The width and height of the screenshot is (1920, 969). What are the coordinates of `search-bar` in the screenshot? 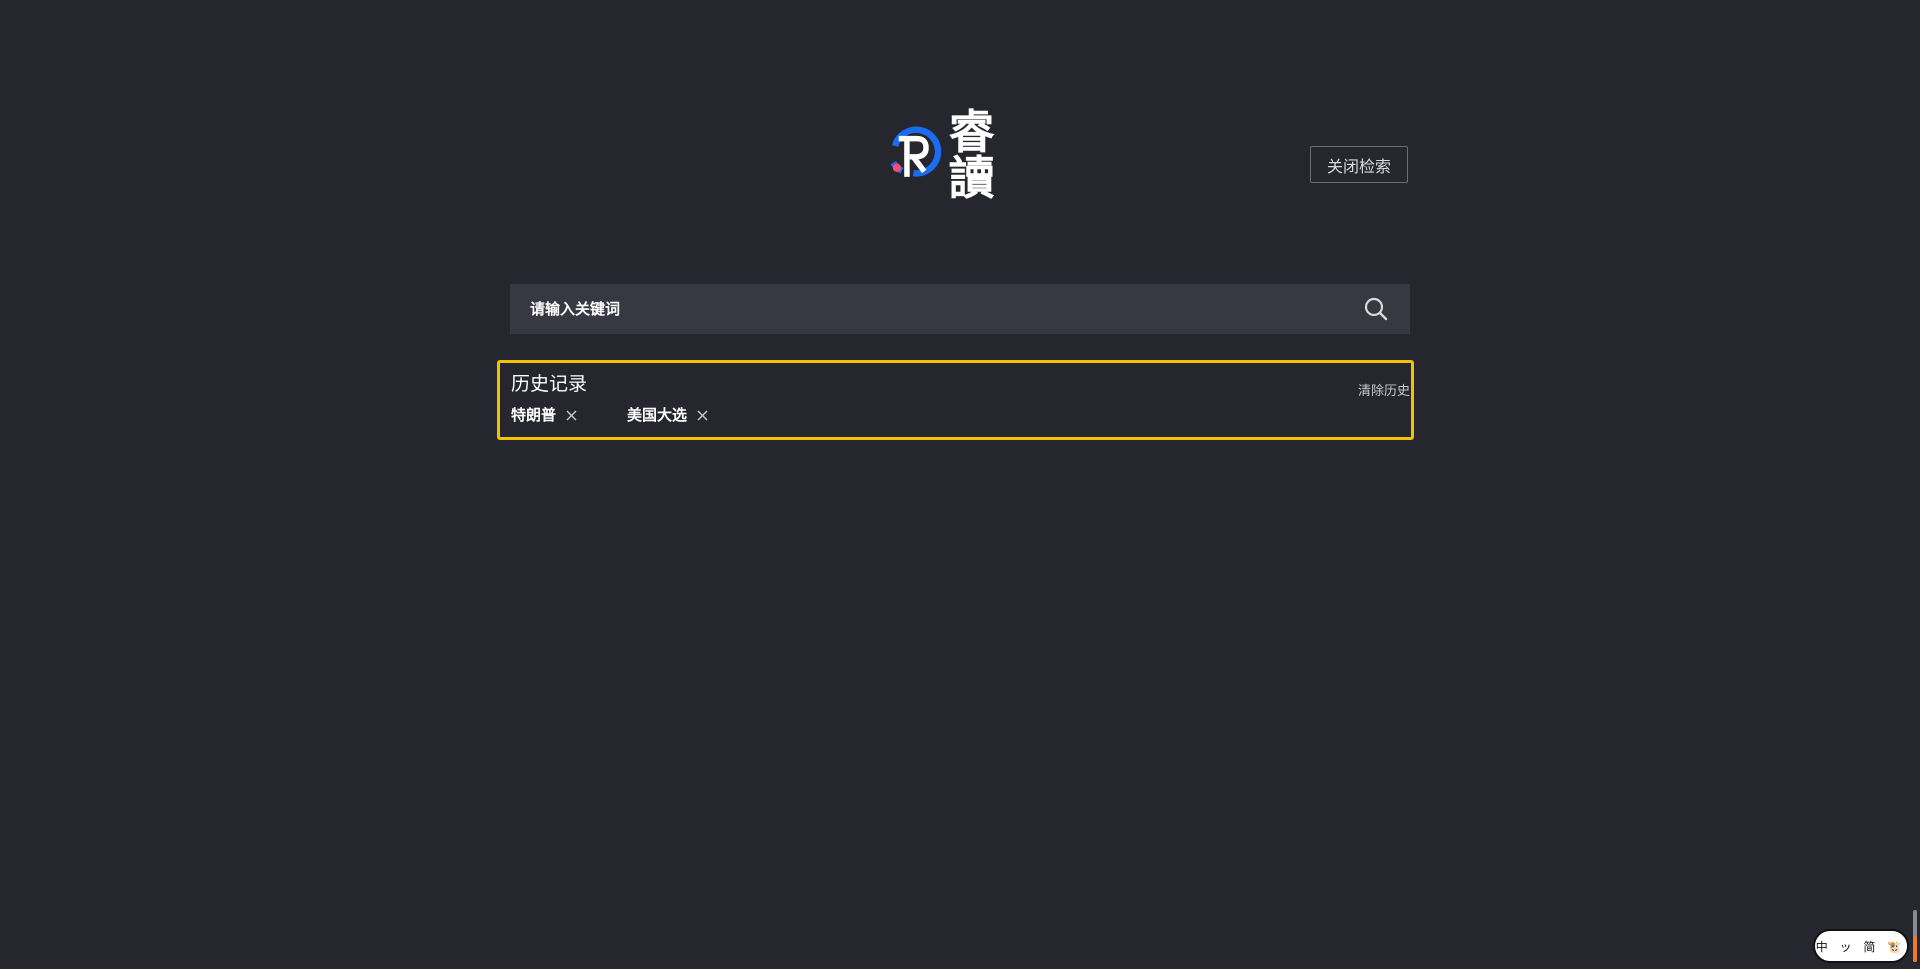 It's located at (960, 309).